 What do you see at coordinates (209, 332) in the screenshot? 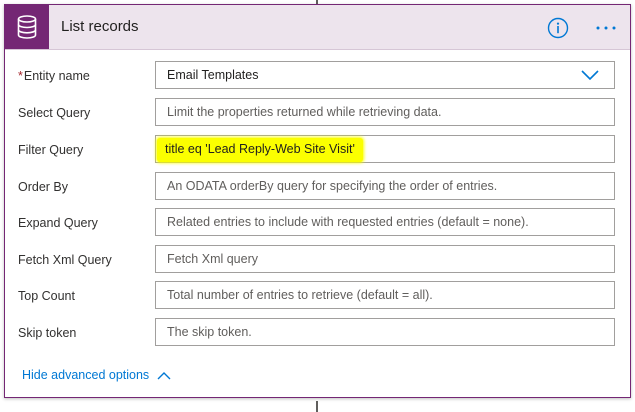
I see `skip-token-placeholder: The skip token.` at bounding box center [209, 332].